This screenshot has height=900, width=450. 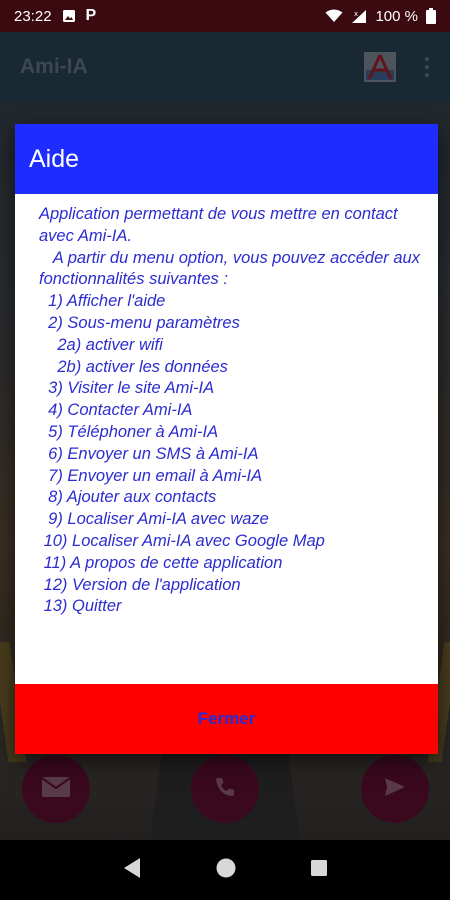 I want to click on list-item: 5) Téléphoner à Ami-IA, so click(x=129, y=431).